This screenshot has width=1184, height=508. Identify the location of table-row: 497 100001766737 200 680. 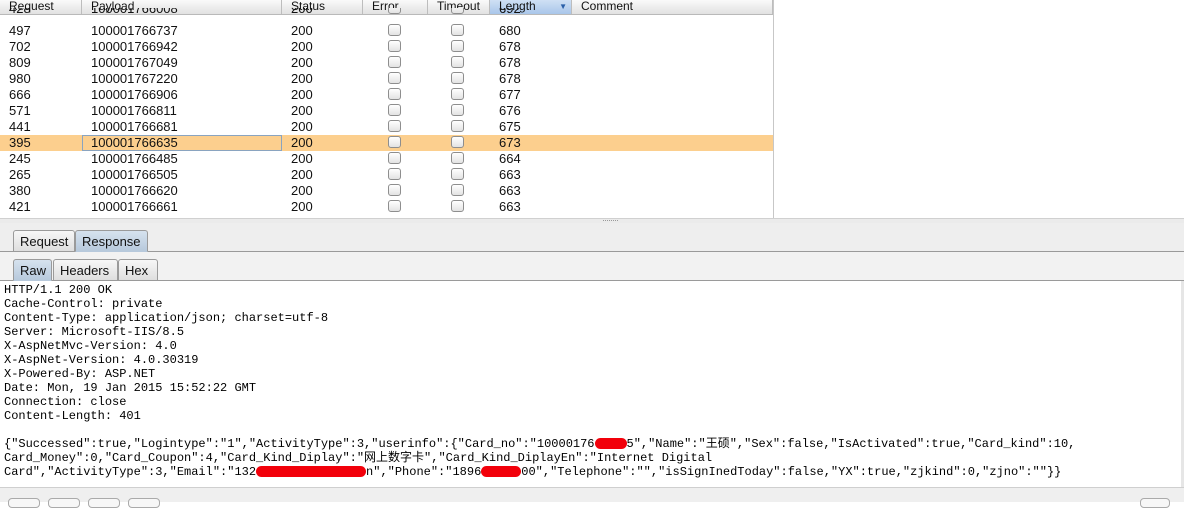
(386, 31).